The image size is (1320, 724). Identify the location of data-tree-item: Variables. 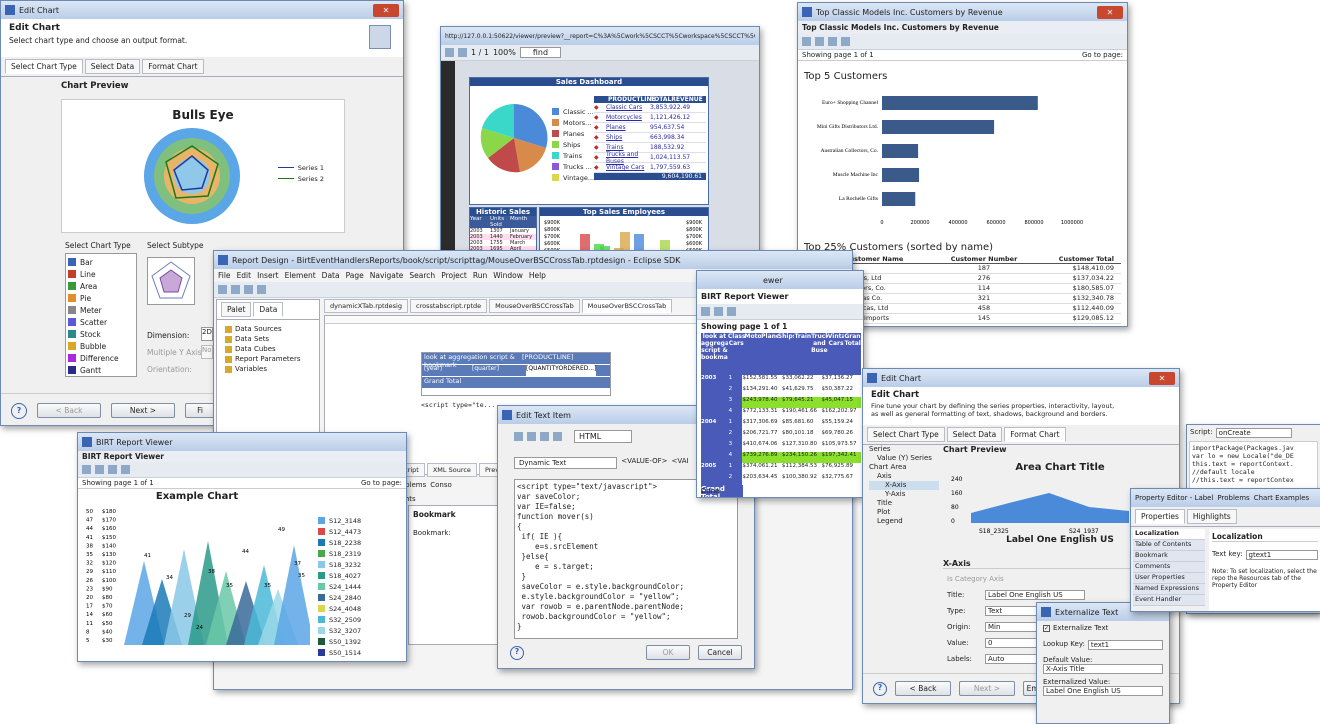
(268, 369).